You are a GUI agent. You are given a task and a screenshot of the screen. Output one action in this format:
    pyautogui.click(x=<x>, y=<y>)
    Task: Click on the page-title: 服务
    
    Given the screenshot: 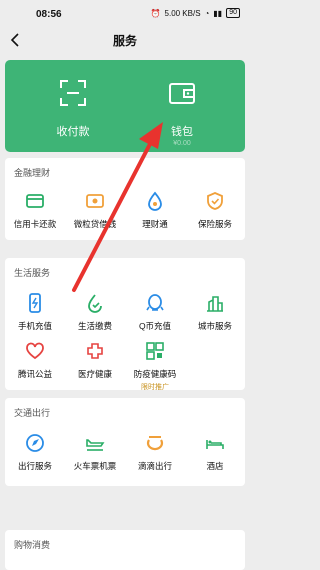 What is the action you would take?
    pyautogui.click(x=124, y=41)
    